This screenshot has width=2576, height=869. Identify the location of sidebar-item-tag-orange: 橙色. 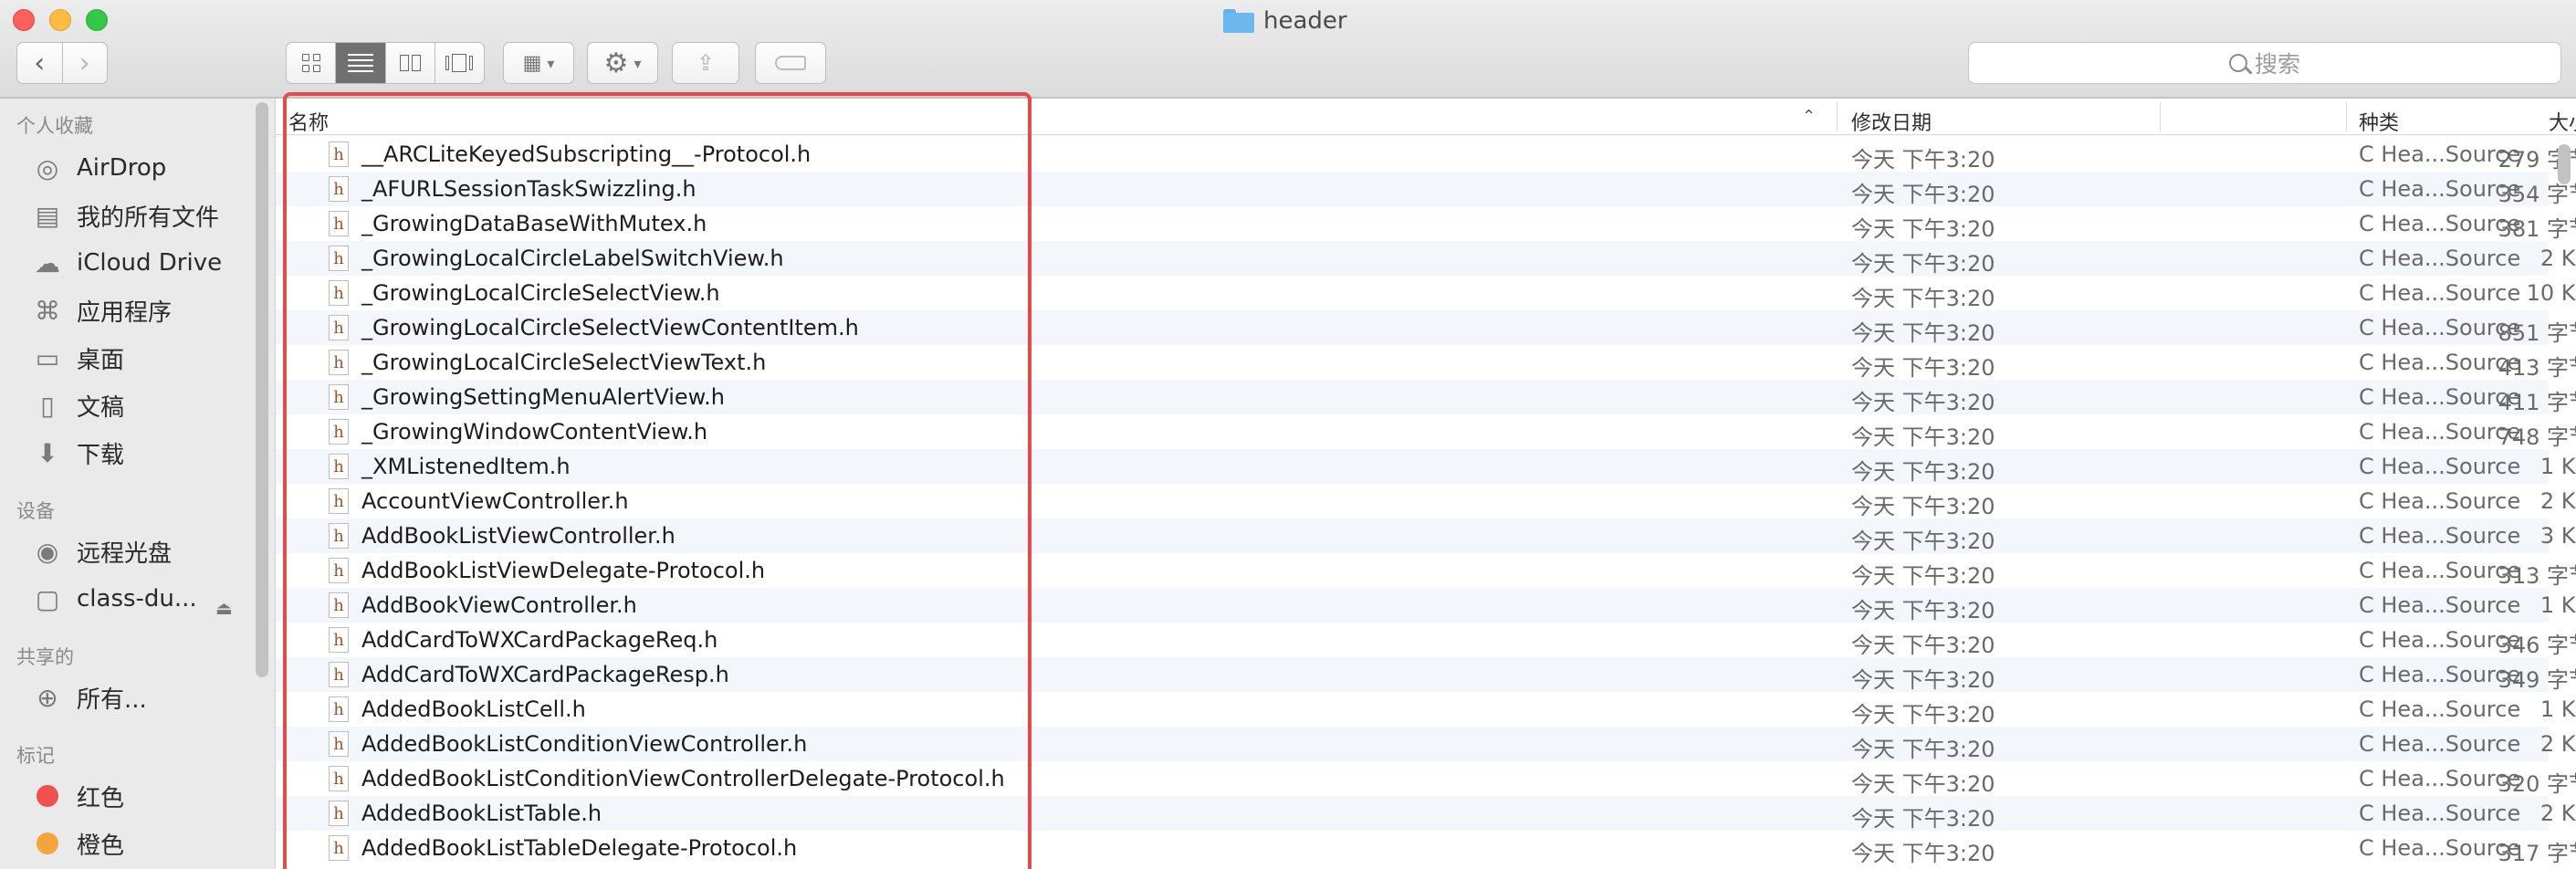
(77, 843).